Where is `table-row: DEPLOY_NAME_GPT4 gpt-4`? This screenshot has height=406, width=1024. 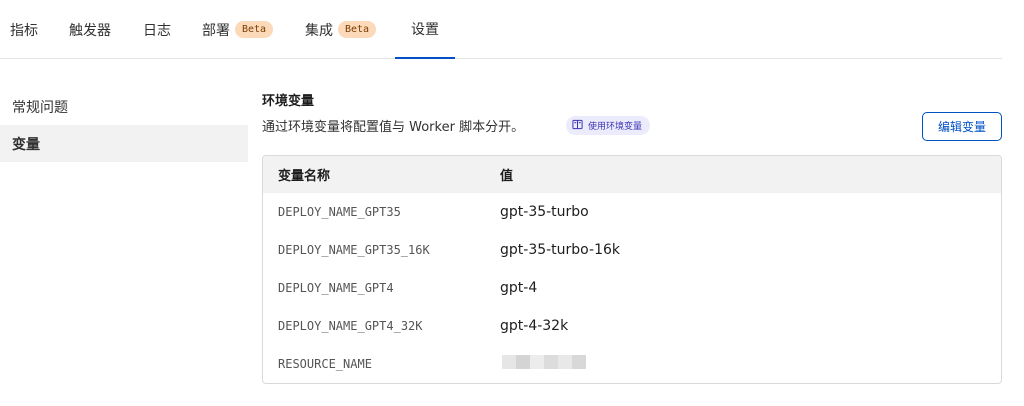
table-row: DEPLOY_NAME_GPT4 gpt-4 is located at coordinates (632, 288).